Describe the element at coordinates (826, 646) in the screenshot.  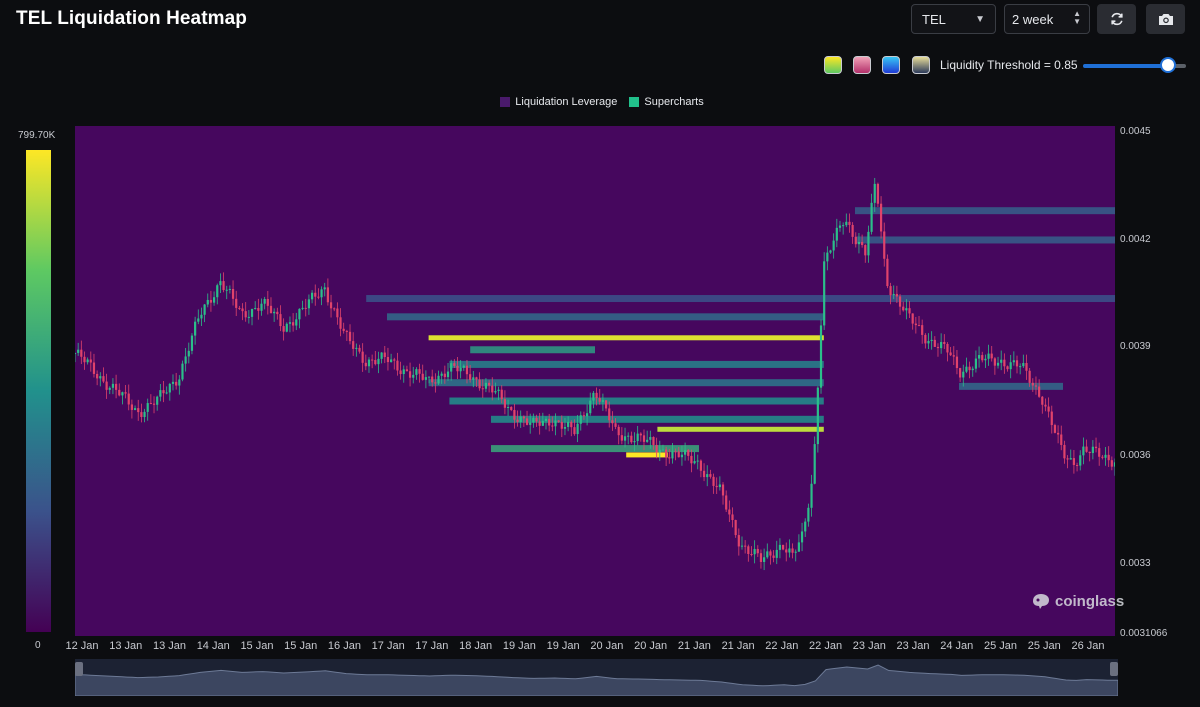
I see `x-tick: 22 Jan` at that location.